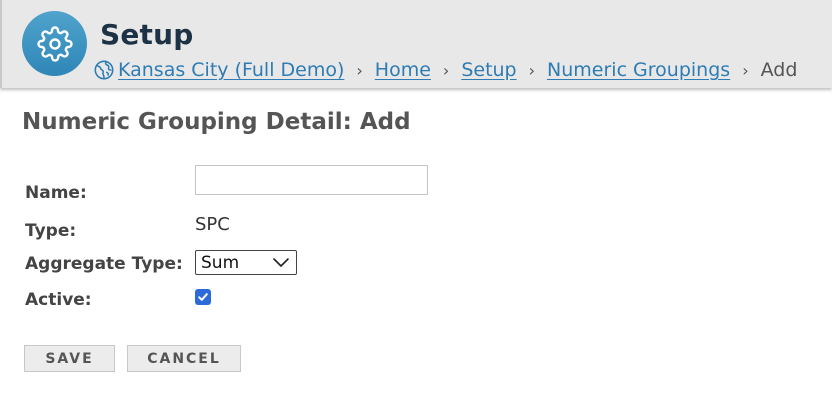 This screenshot has height=420, width=832. What do you see at coordinates (58, 300) in the screenshot?
I see `active-label: Active:` at bounding box center [58, 300].